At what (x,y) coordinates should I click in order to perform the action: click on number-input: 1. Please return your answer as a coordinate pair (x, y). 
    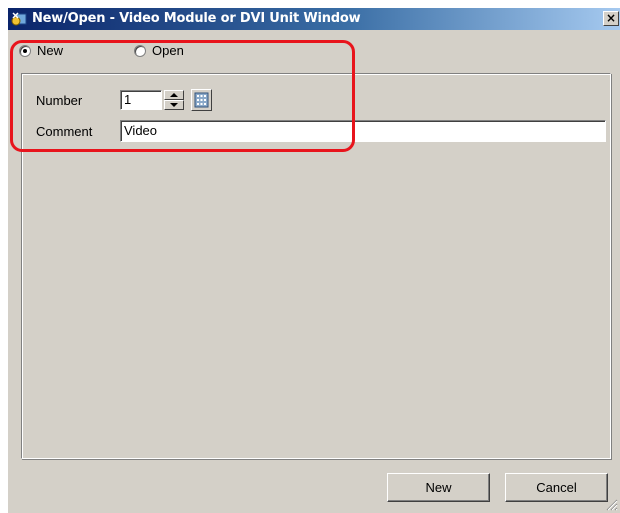
    Looking at the image, I should click on (141, 100).